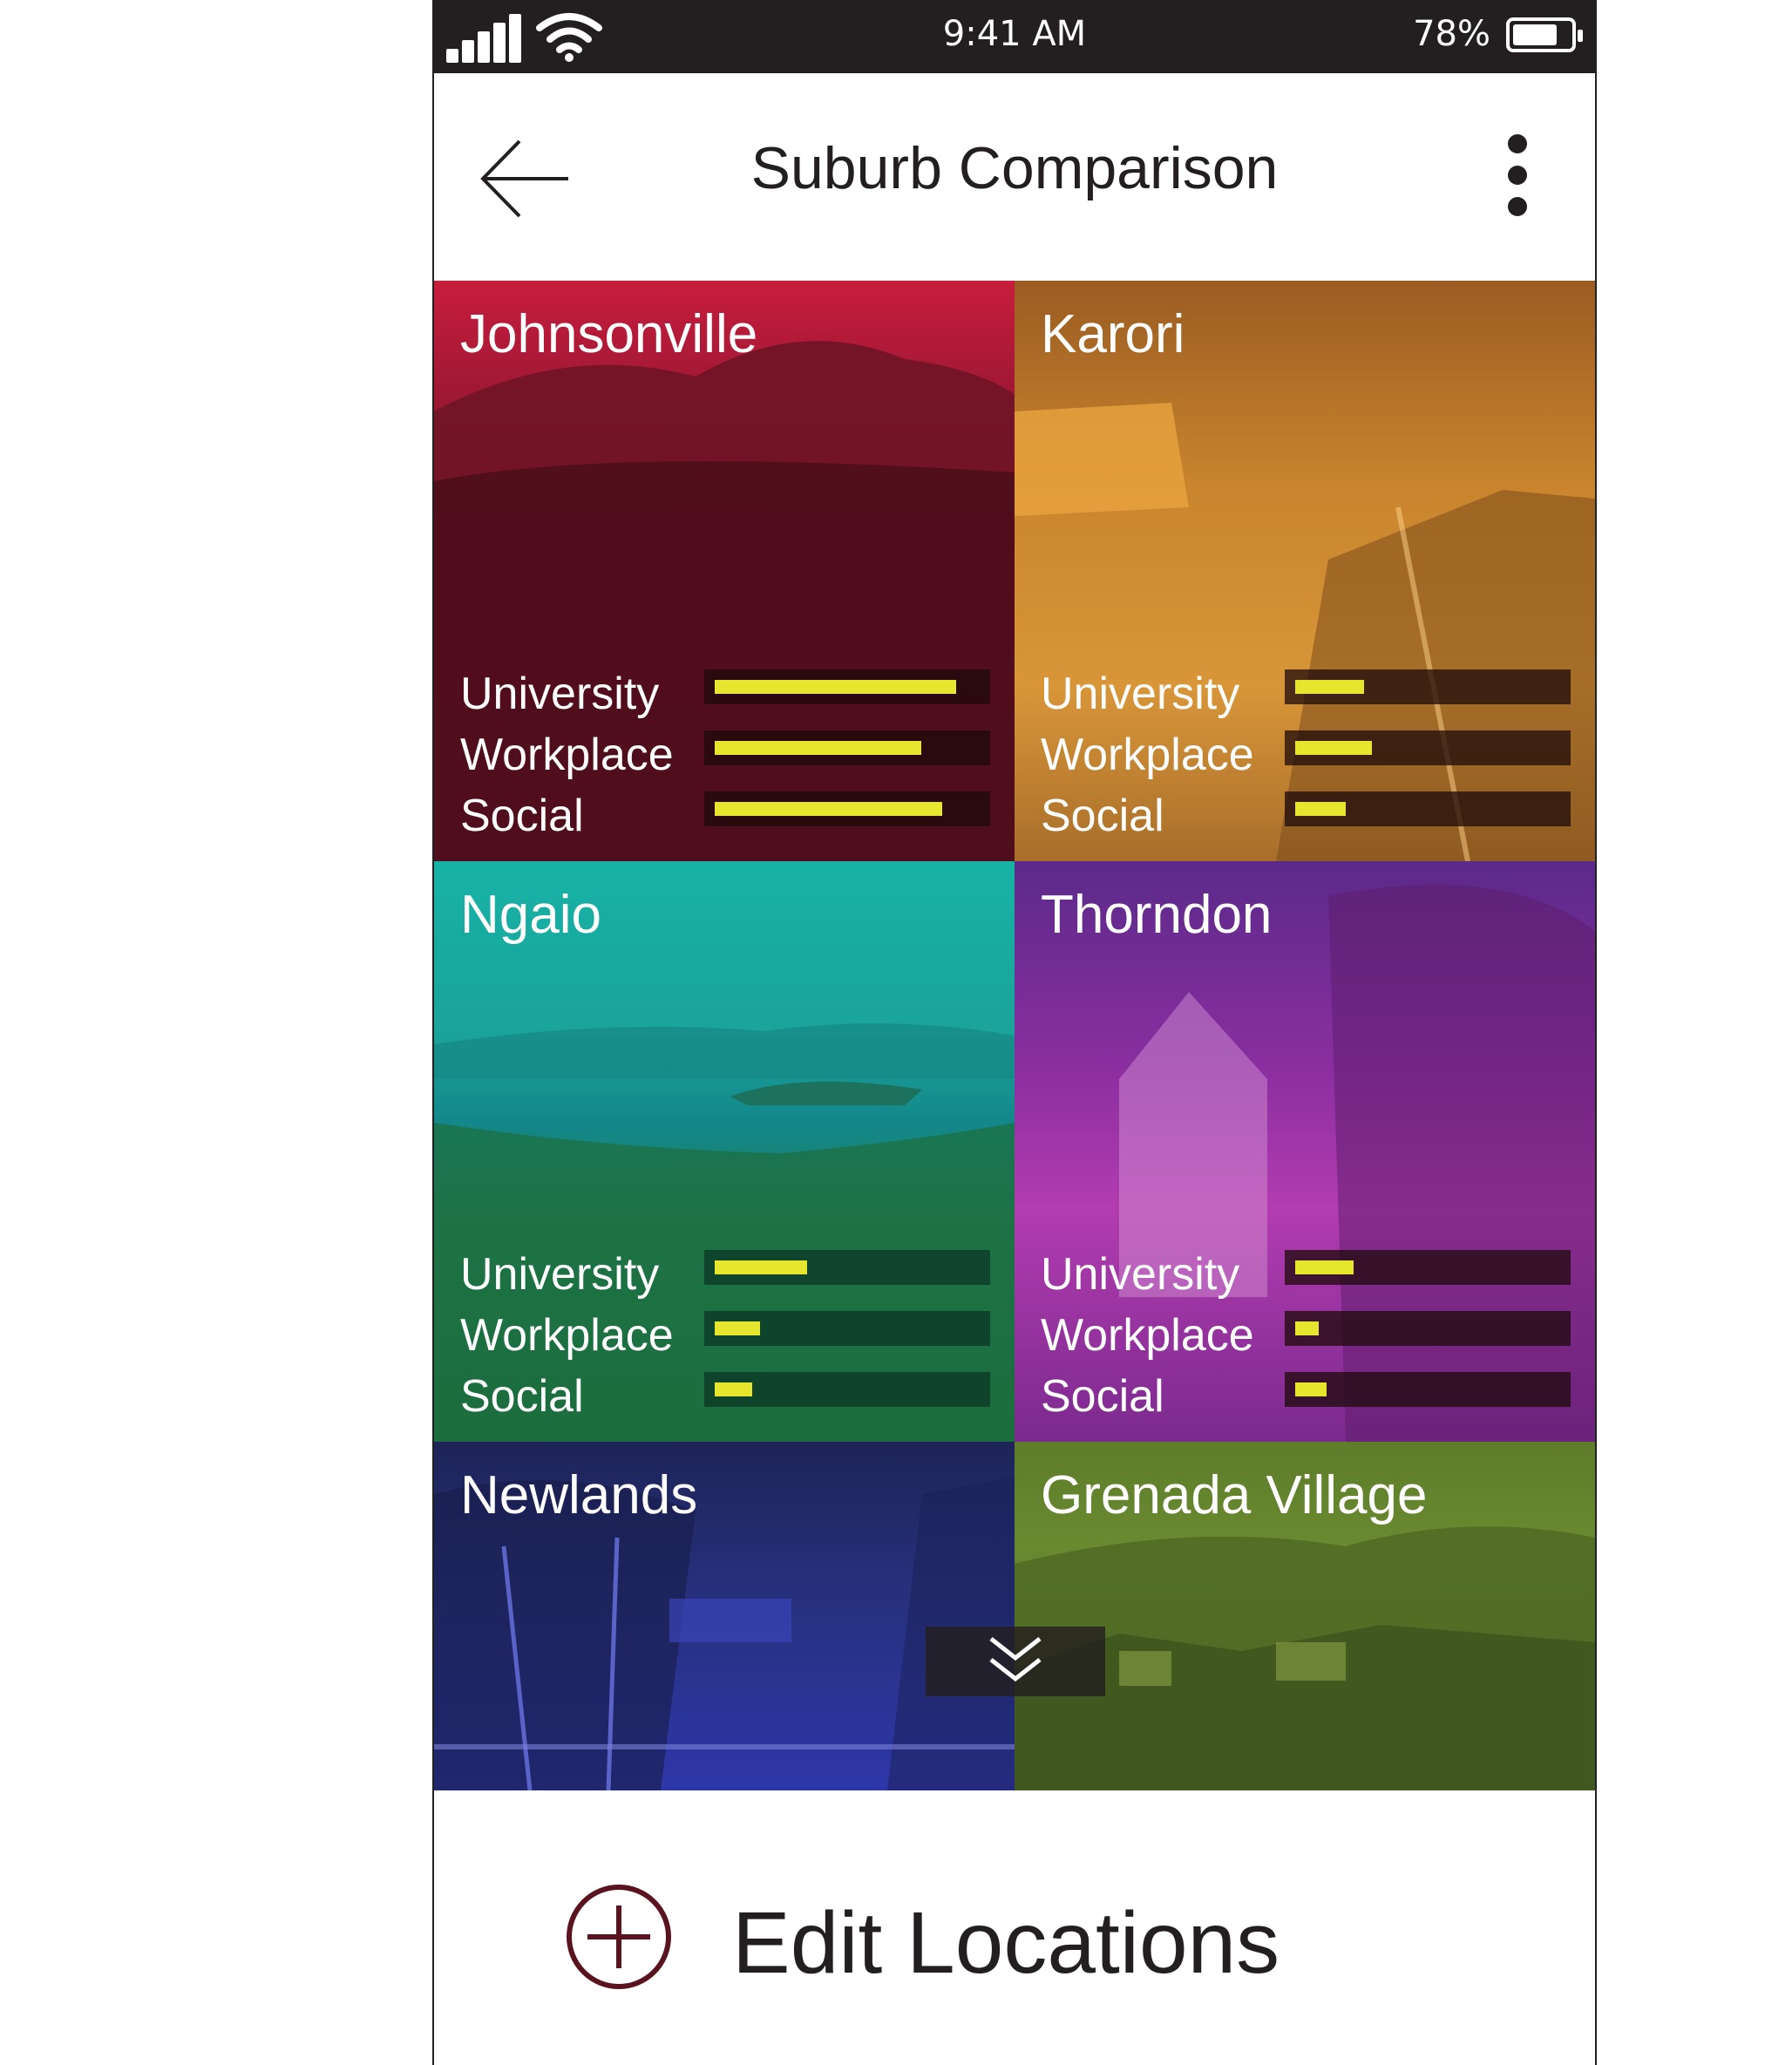  What do you see at coordinates (724, 1616) in the screenshot?
I see `suburb-card-newlands: Newlands` at bounding box center [724, 1616].